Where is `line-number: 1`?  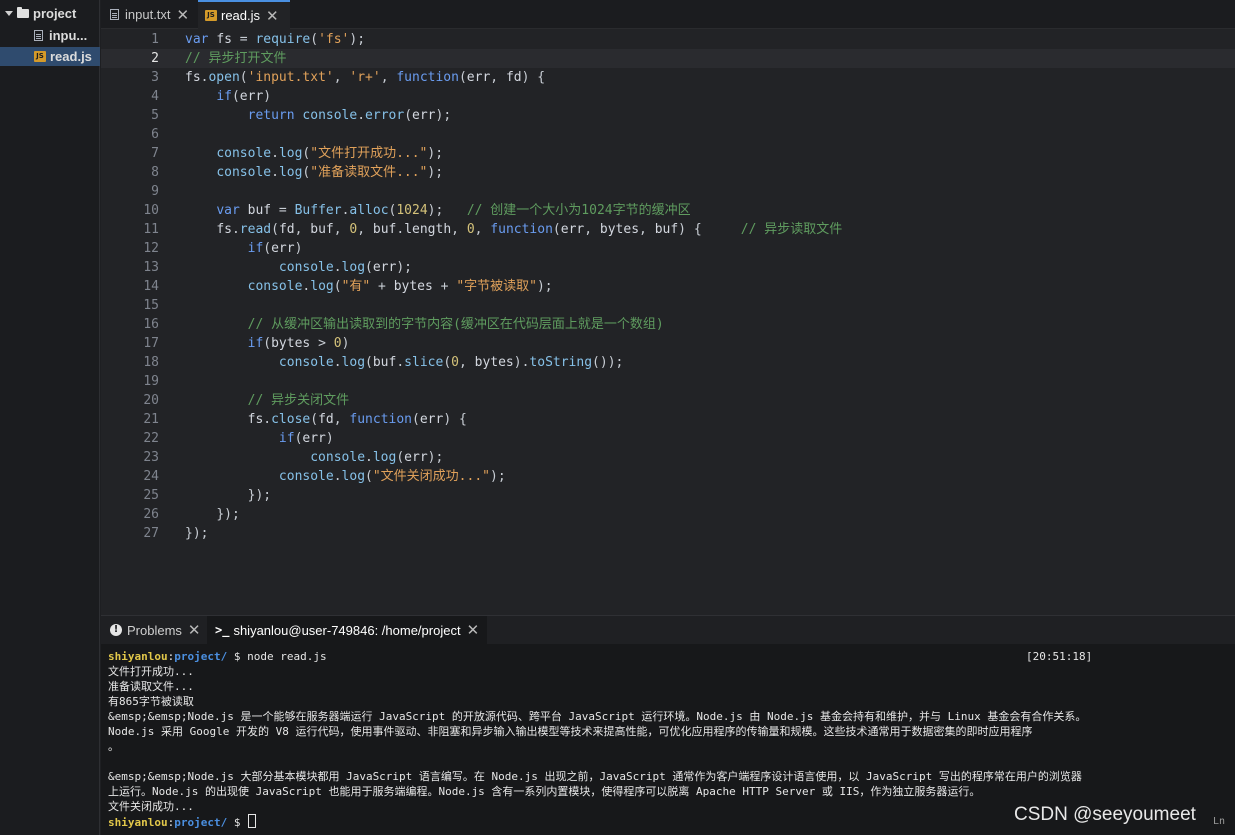 line-number: 1 is located at coordinates (155, 39).